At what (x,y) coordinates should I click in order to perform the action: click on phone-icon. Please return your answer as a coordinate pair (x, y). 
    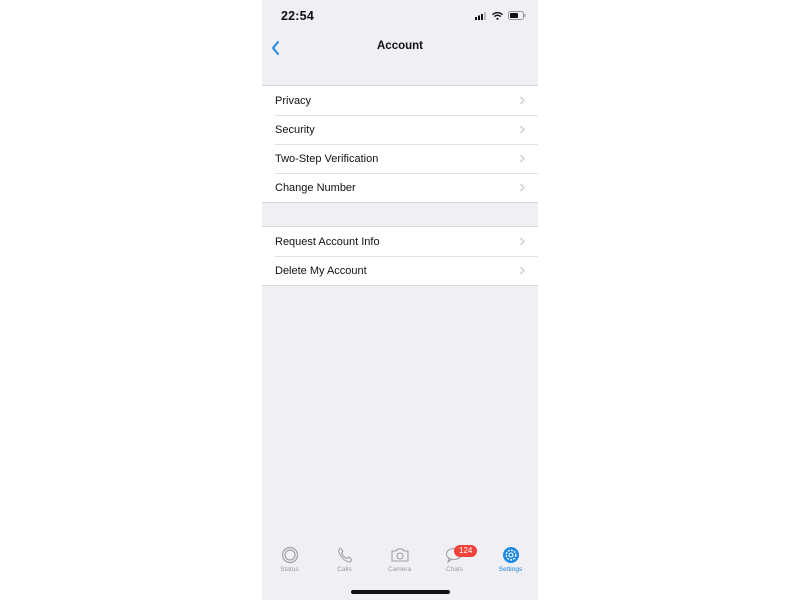
    Looking at the image, I should click on (345, 555).